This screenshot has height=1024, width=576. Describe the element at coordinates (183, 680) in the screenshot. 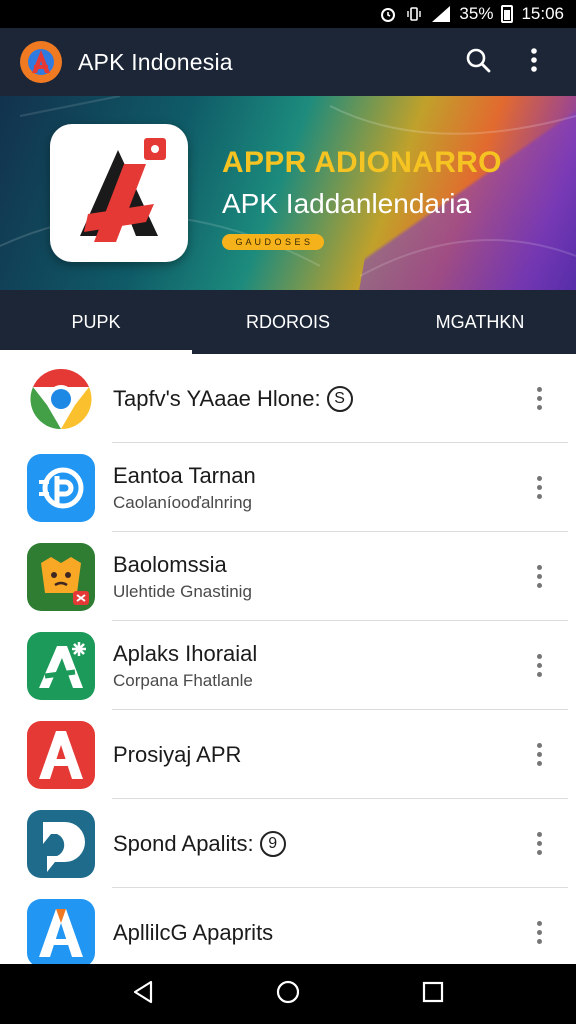

I see `app-subtitle: Corpana Fhatlanle` at that location.